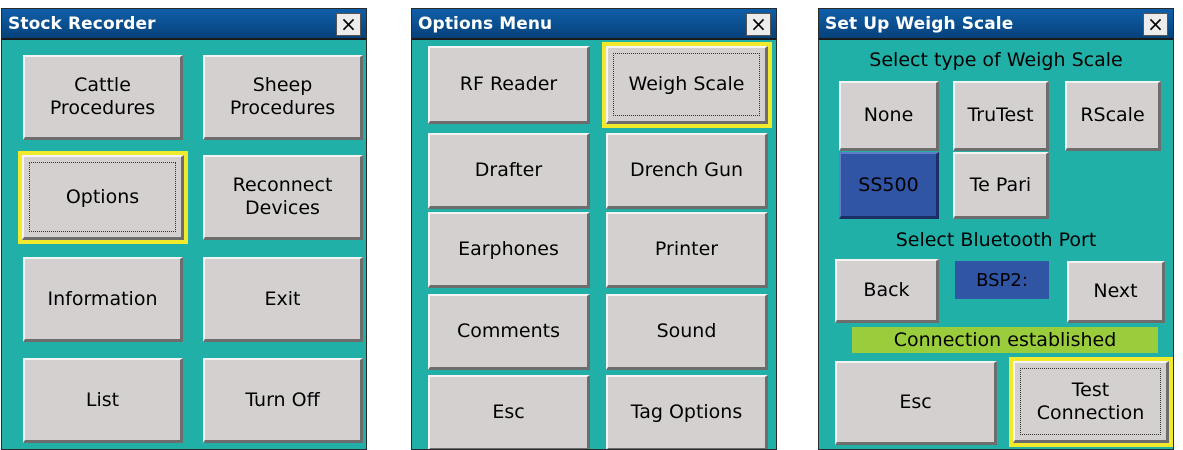 The width and height of the screenshot is (1183, 450). I want to click on drafter-button: Drafter, so click(509, 171).